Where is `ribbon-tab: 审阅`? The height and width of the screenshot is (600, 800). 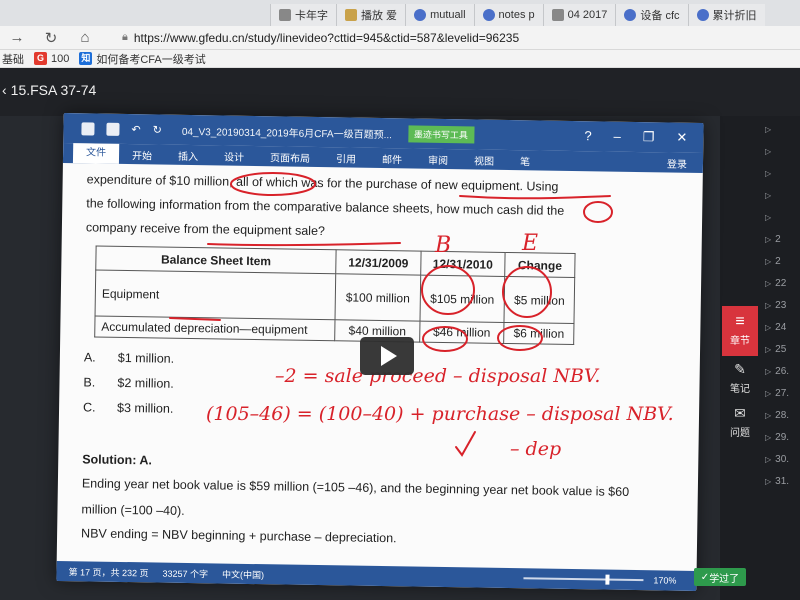
ribbon-tab: 审阅 is located at coordinates (438, 161).